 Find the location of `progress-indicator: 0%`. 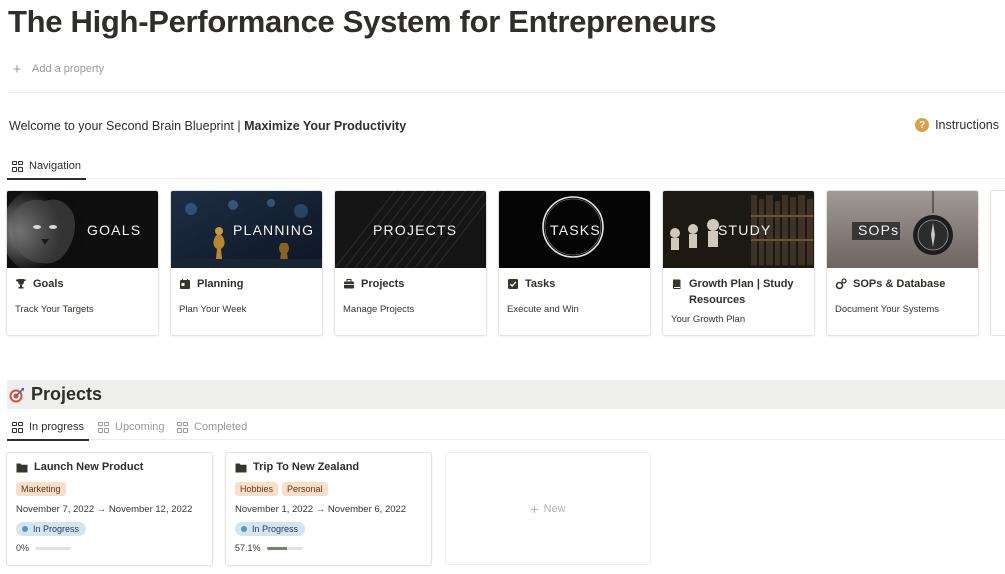

progress-indicator: 0% is located at coordinates (109, 548).